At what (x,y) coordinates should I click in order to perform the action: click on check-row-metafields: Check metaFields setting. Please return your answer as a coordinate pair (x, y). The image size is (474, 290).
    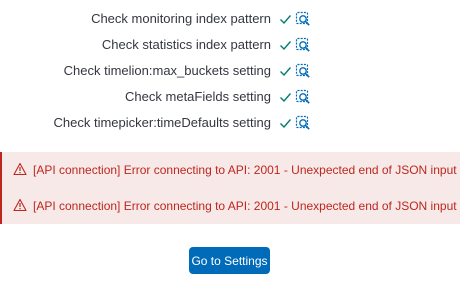
    Looking at the image, I should click on (237, 97).